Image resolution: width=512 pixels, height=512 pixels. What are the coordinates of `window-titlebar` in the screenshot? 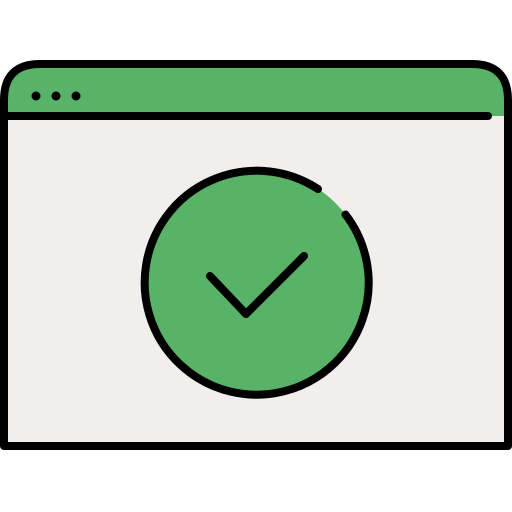 It's located at (256, 90).